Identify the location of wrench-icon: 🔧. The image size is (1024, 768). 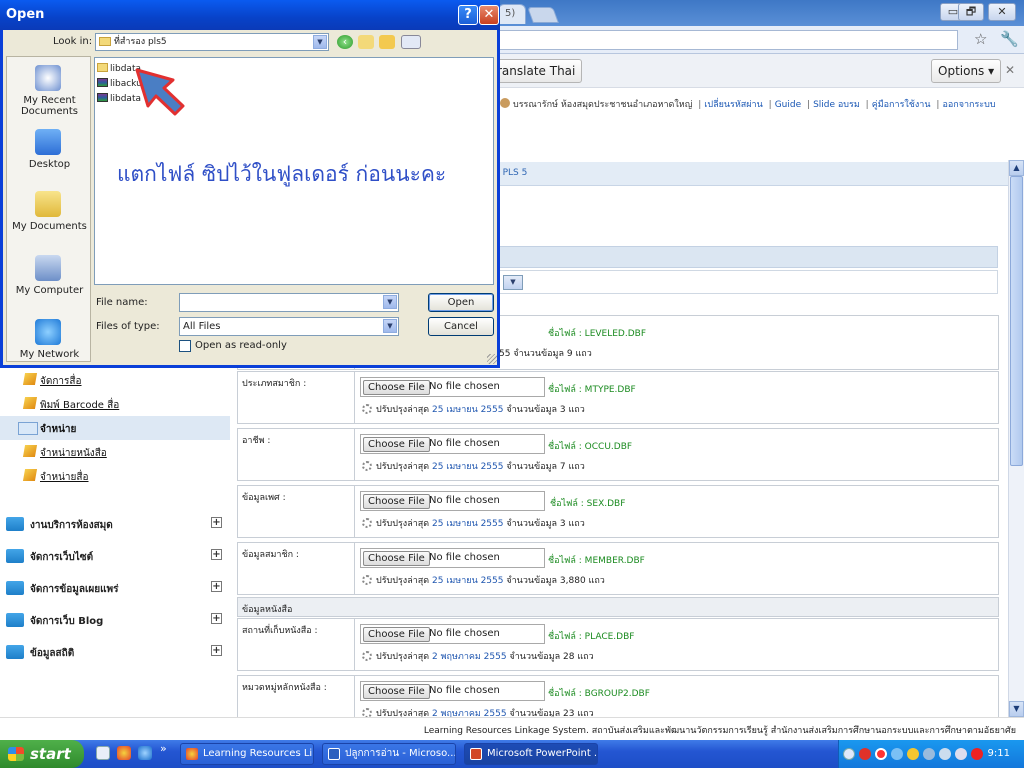
(1009, 39).